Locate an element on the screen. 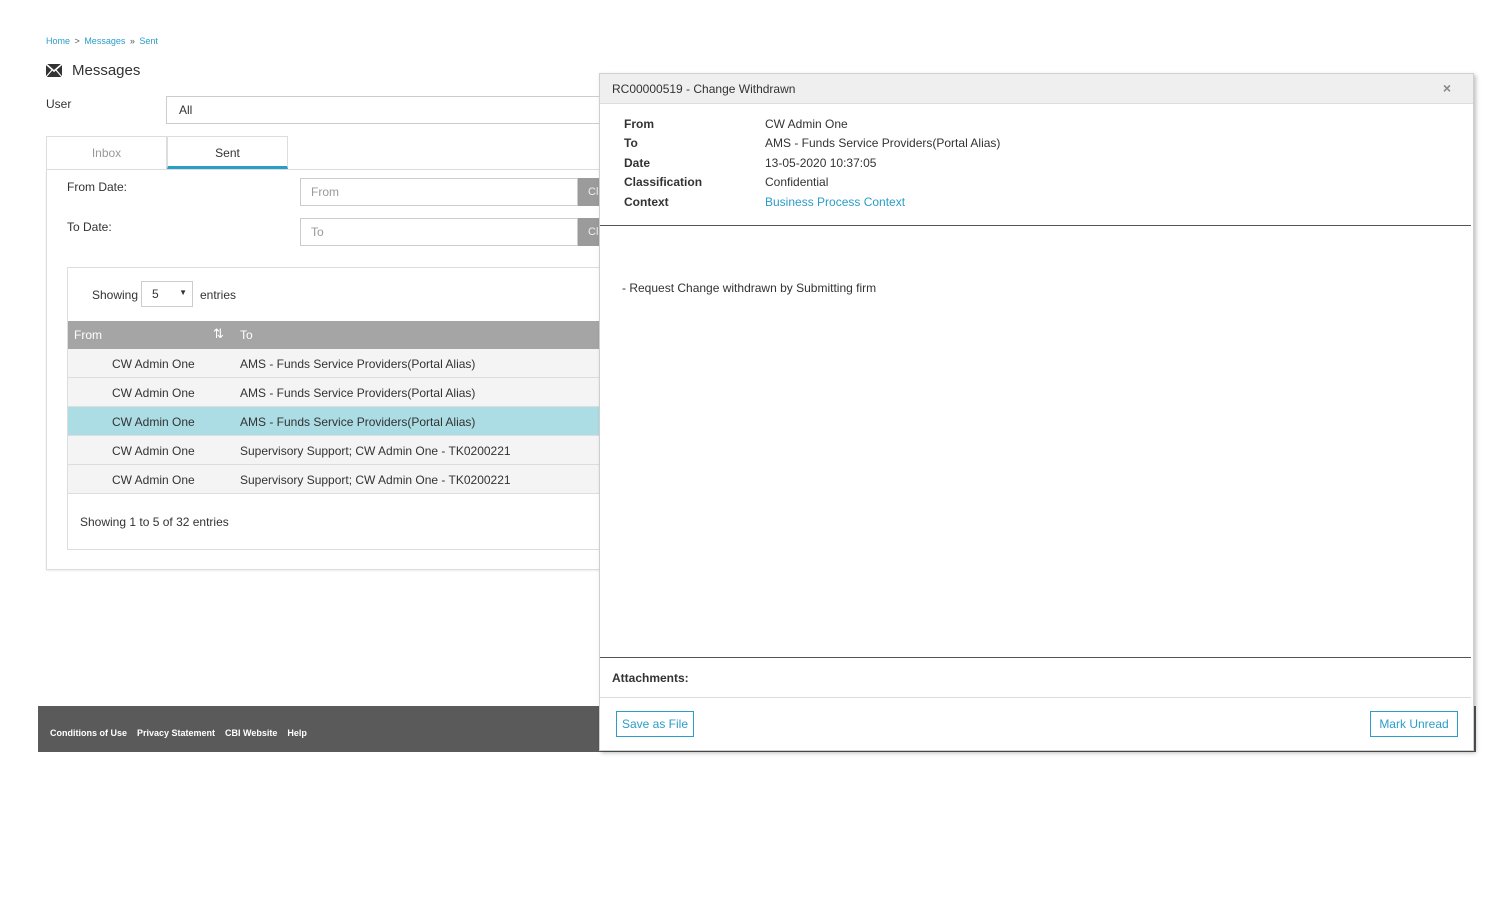 This screenshot has width=1512, height=900. footer-link-cbi-website: CBI Website is located at coordinates (251, 733).